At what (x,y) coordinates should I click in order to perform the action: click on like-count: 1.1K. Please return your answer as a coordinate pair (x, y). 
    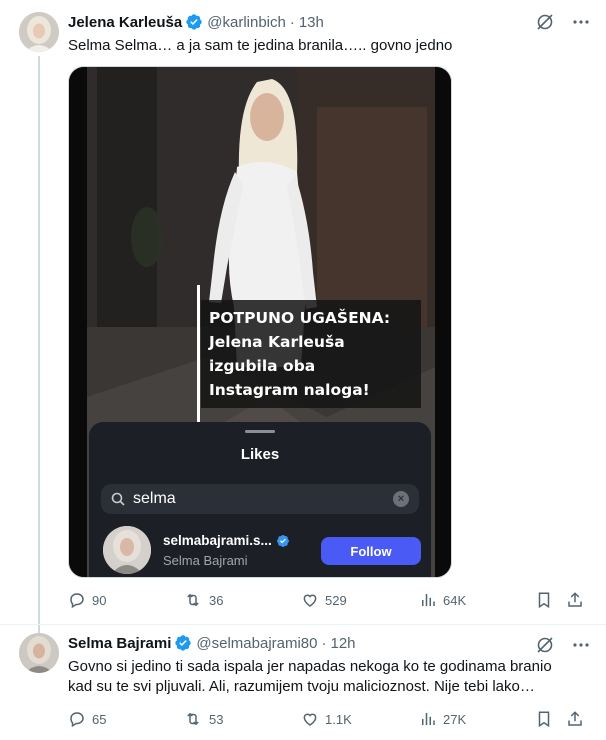
    Looking at the image, I should click on (338, 719).